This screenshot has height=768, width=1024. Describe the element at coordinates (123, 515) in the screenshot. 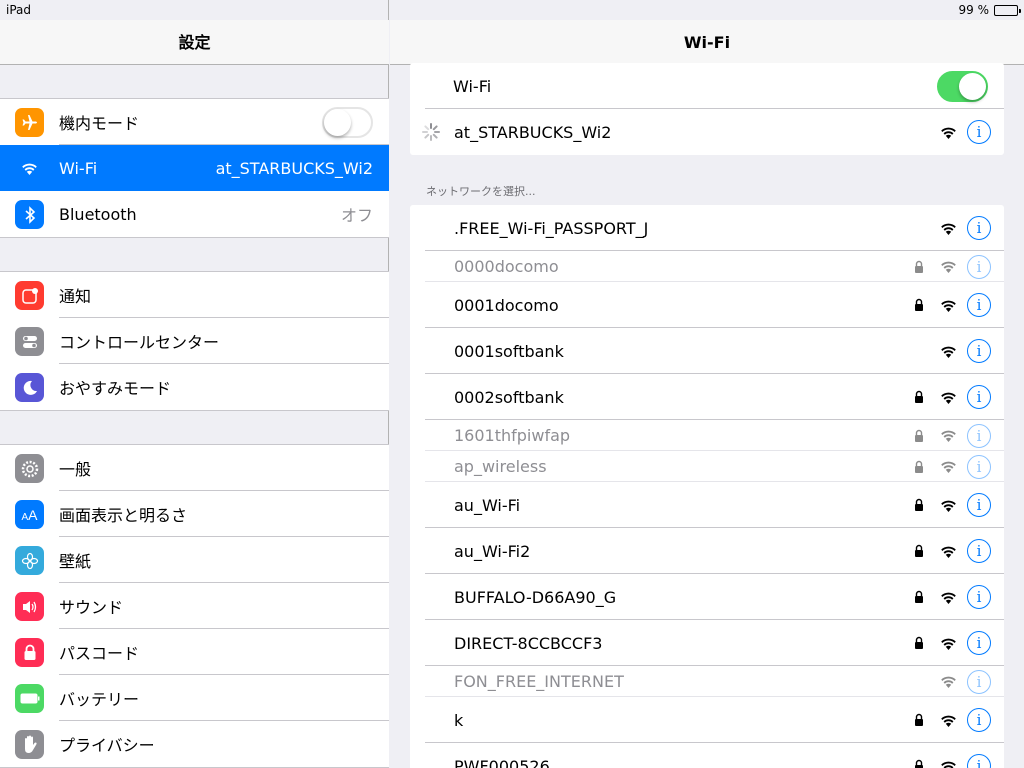

I see `settings-row-label: 画面表示と明るさ` at that location.